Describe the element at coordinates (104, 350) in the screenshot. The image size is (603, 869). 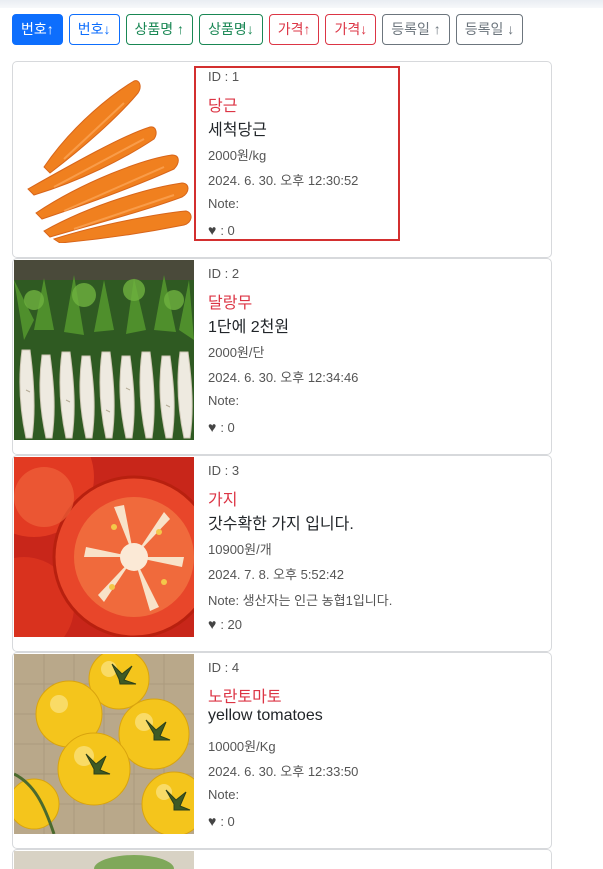
I see `product-image-radishes` at that location.